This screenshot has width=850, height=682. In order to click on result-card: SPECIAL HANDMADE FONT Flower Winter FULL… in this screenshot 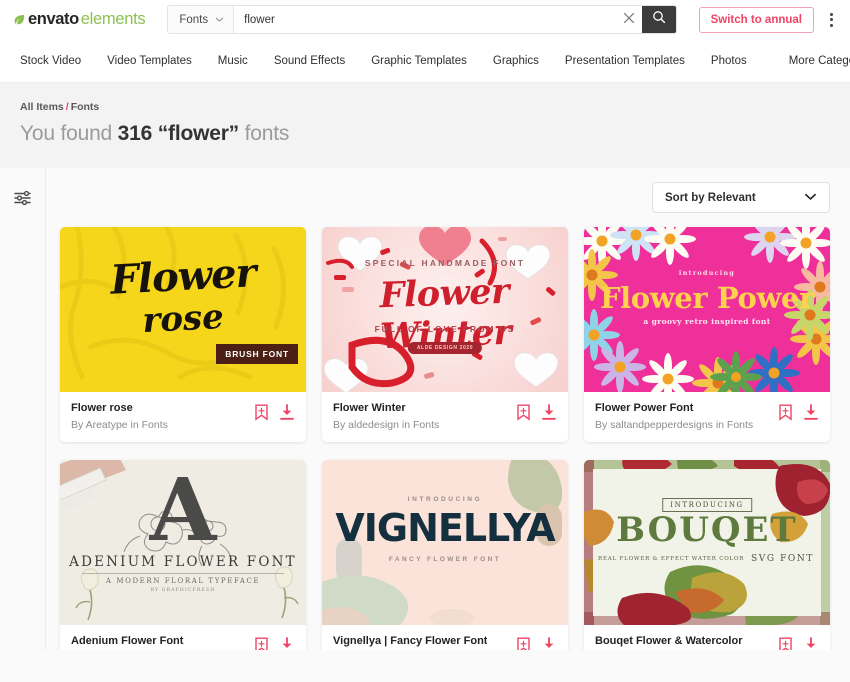, I will do `click(445, 334)`.